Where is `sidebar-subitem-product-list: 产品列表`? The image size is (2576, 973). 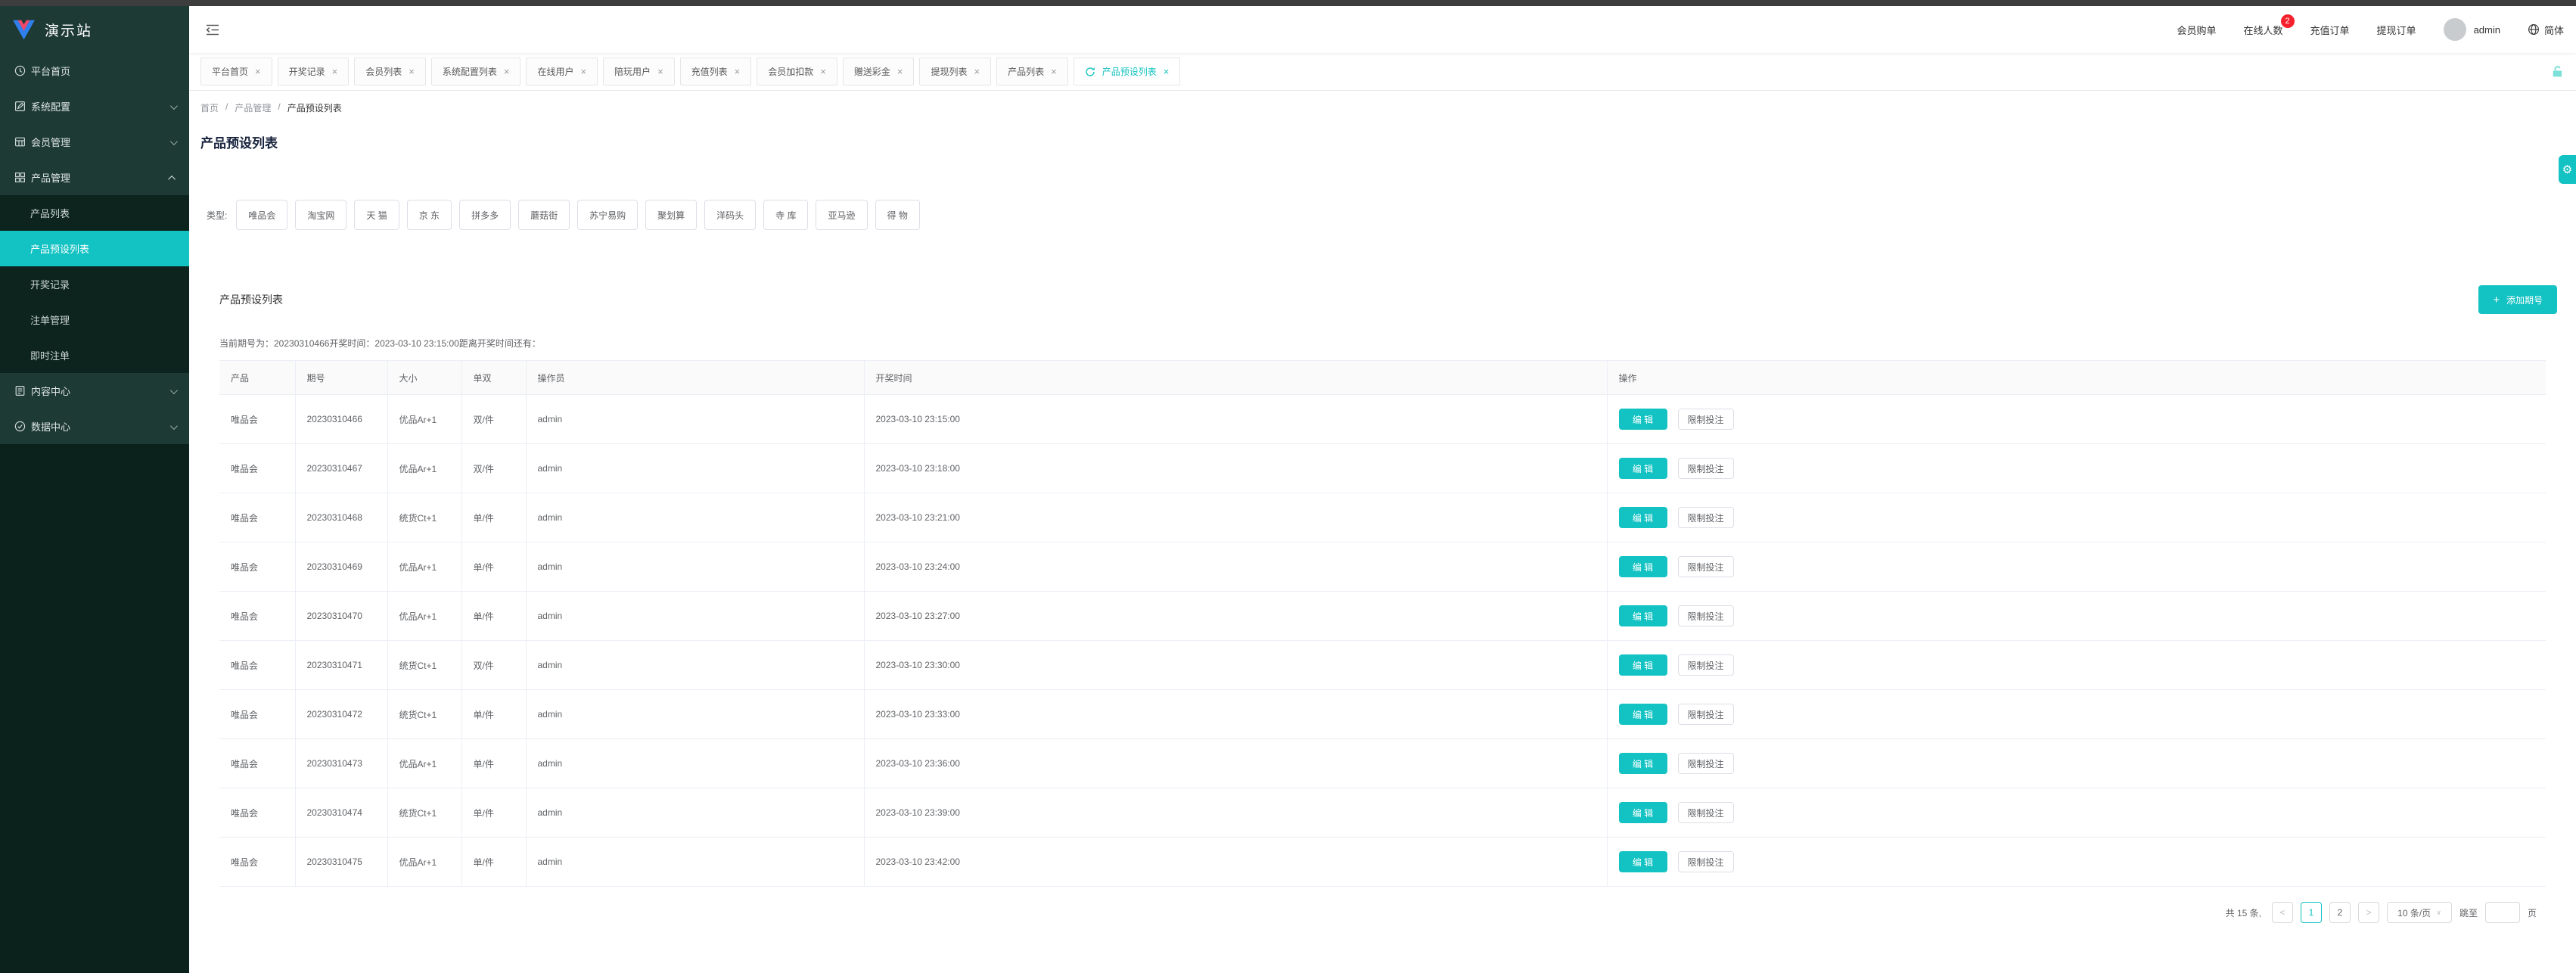 sidebar-subitem-product-list: 产品列表 is located at coordinates (94, 213).